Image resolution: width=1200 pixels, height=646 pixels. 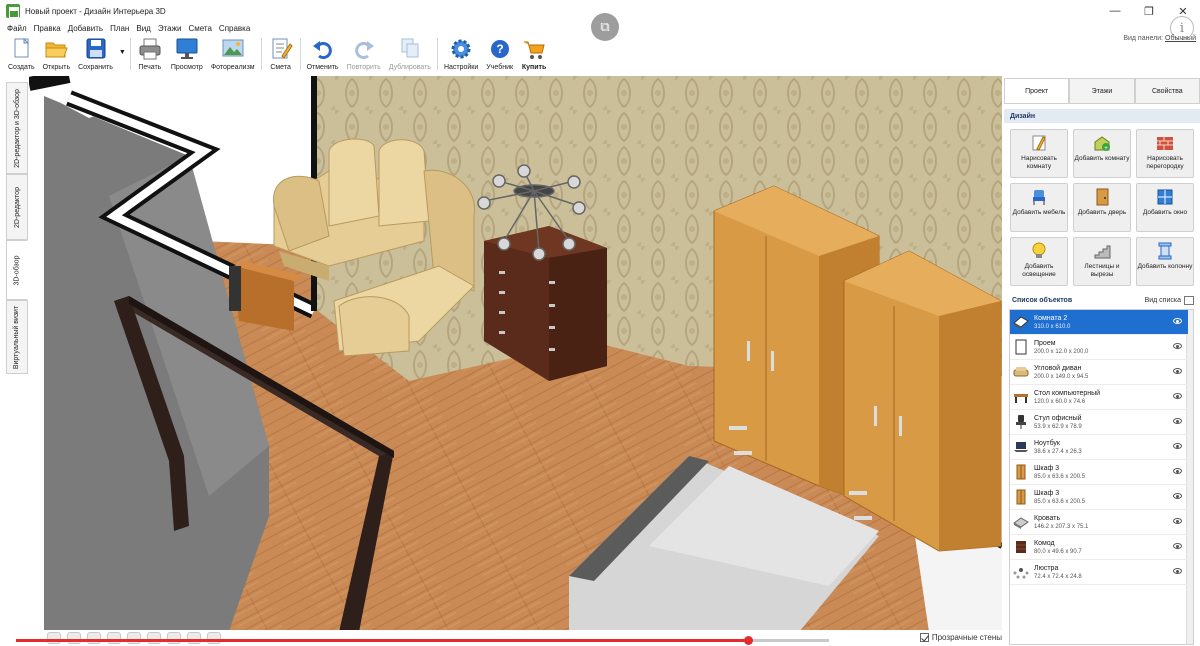 What do you see at coordinates (214, 638) in the screenshot?
I see `home-view-icon` at bounding box center [214, 638].